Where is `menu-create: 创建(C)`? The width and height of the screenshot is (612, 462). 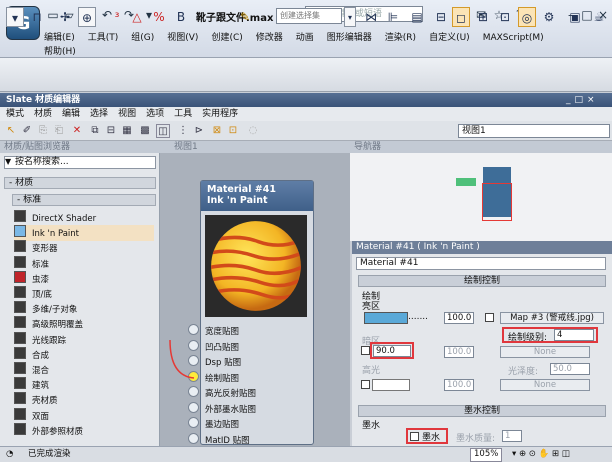 menu-create: 创建(C) is located at coordinates (226, 38).